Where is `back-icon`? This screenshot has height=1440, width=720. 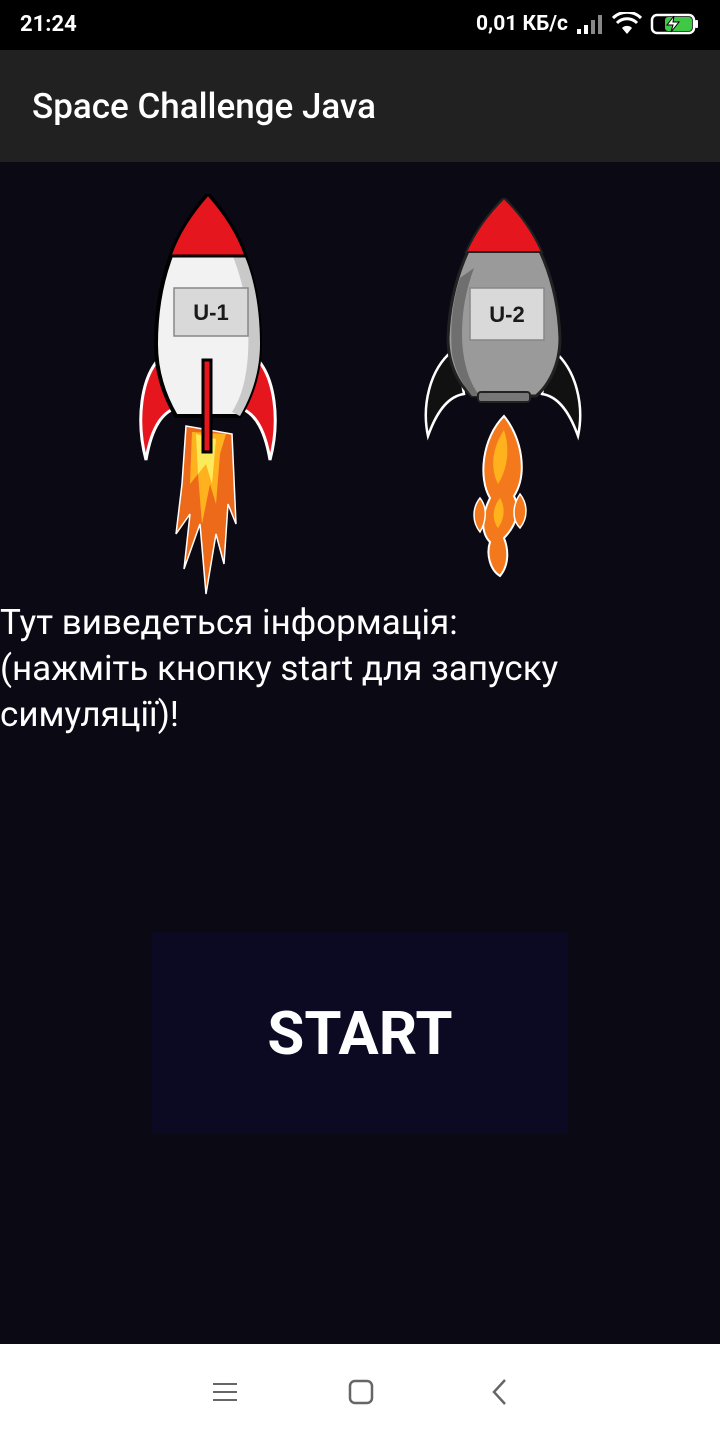 back-icon is located at coordinates (499, 1392).